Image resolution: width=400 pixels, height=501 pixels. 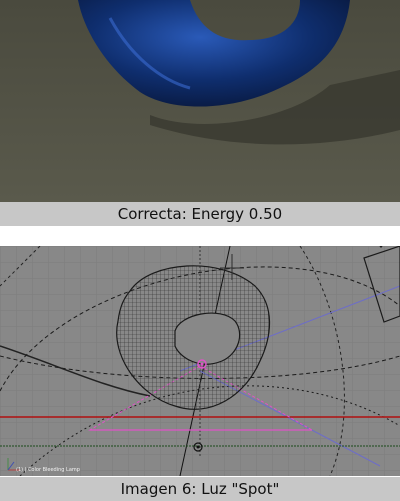 What do you see at coordinates (200, 214) in the screenshot?
I see `figure-caption-render: Correcta: Energy 0.50` at bounding box center [200, 214].